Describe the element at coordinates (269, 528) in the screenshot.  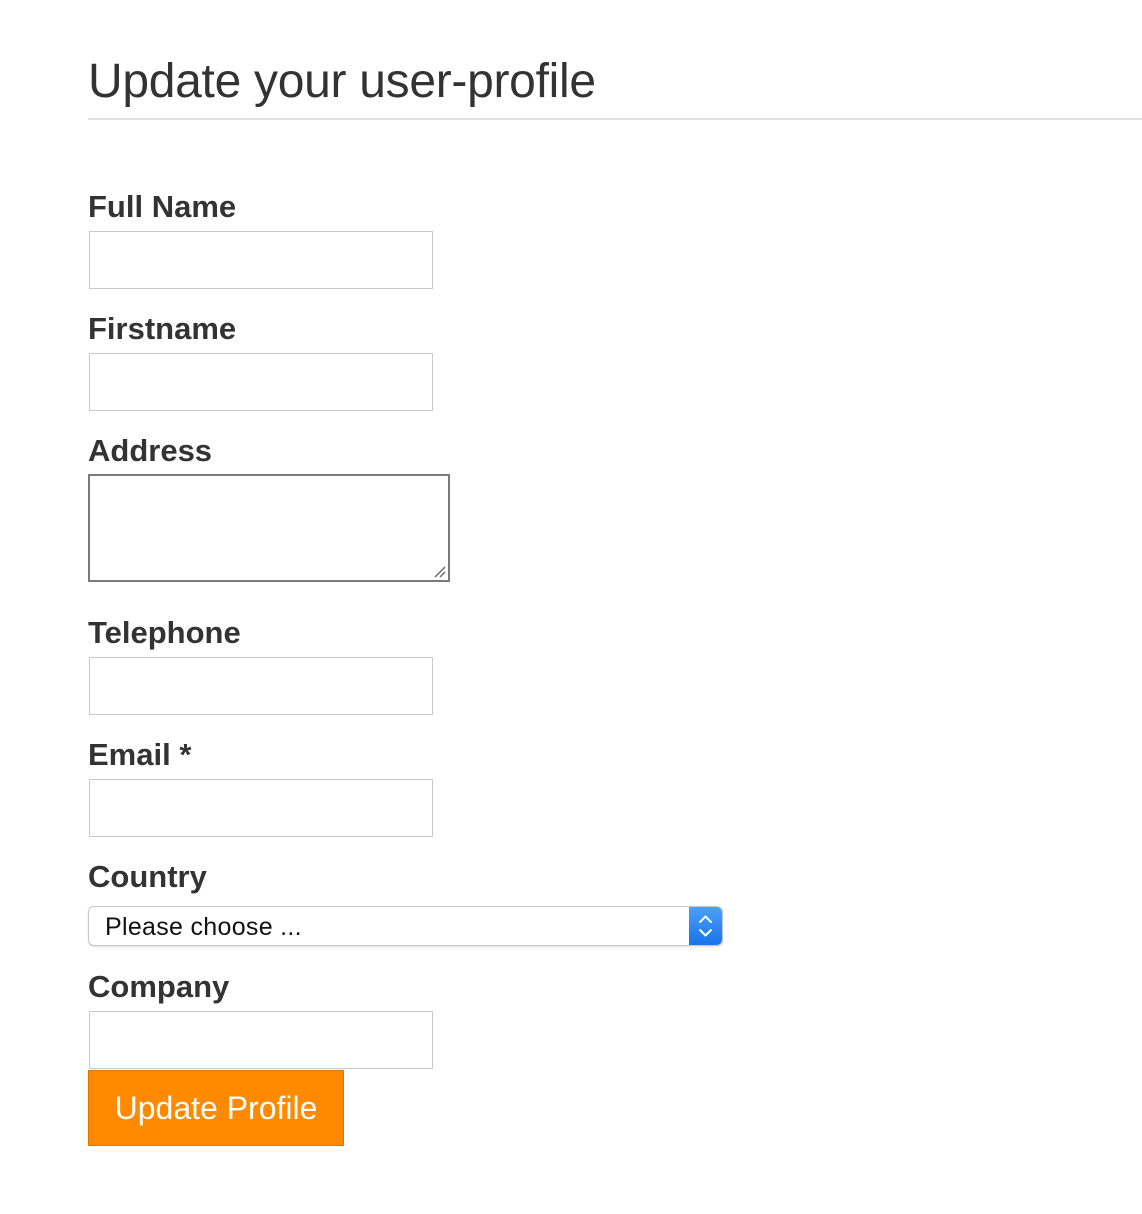
I see `address-textarea` at that location.